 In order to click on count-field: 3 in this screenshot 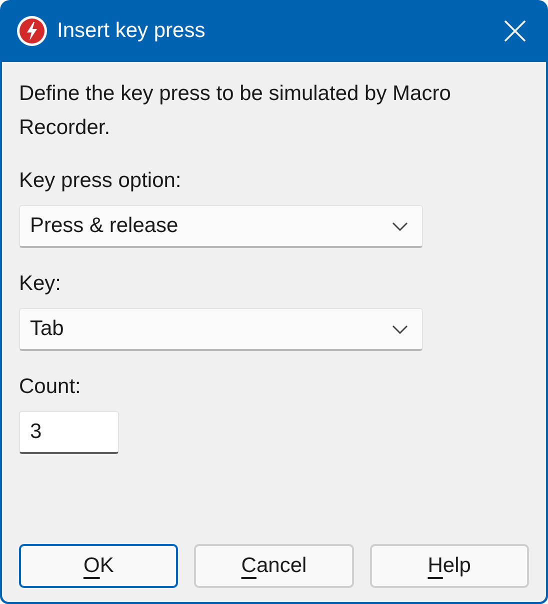, I will do `click(69, 432)`.